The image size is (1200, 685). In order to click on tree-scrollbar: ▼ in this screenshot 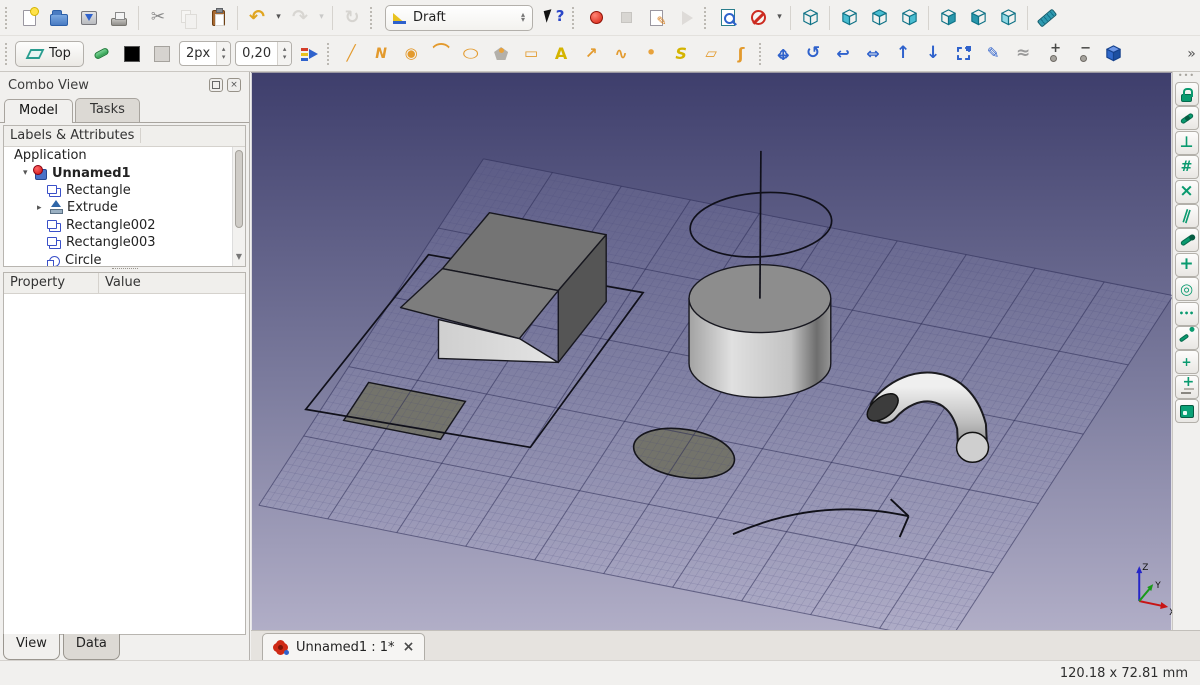, I will do `click(238, 206)`.